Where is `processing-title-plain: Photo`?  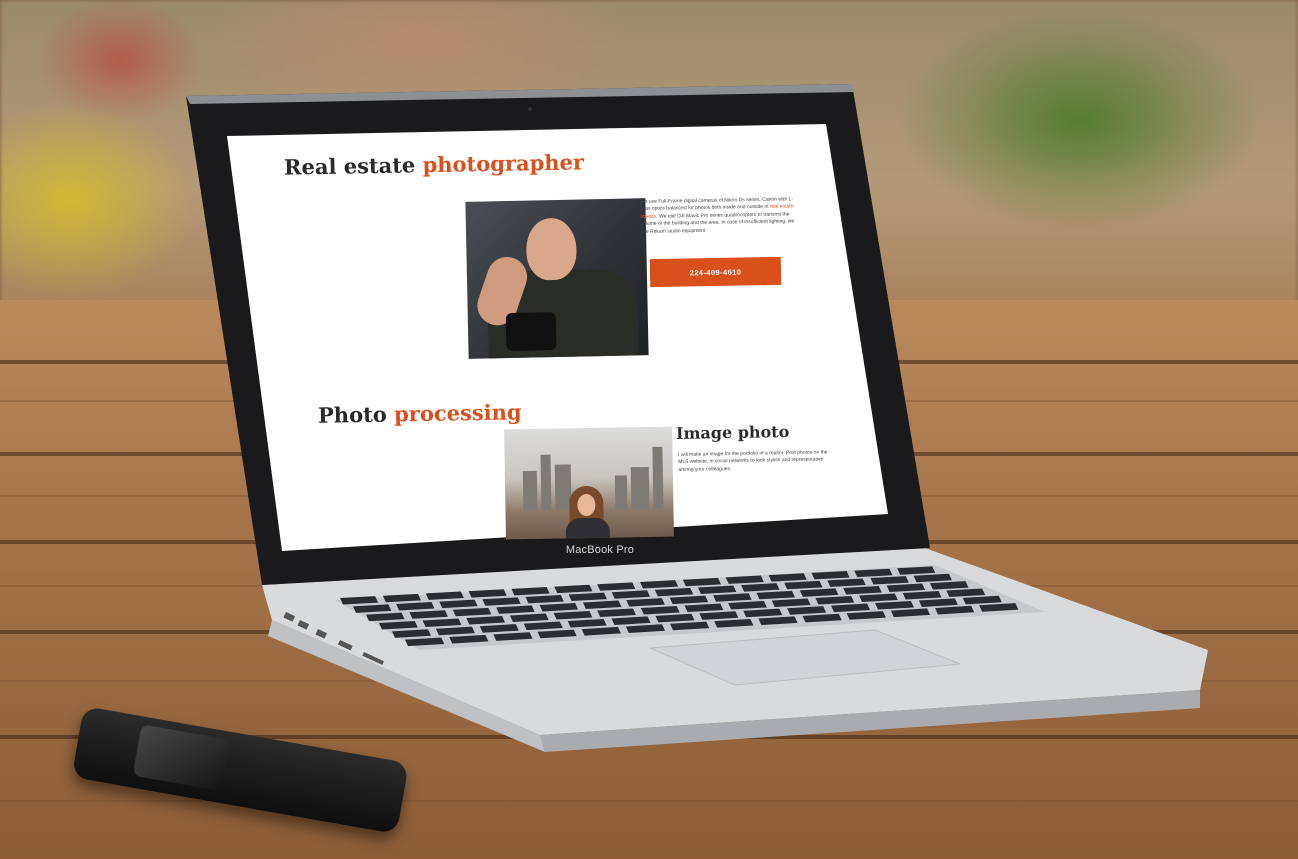 processing-title-plain: Photo is located at coordinates (356, 414).